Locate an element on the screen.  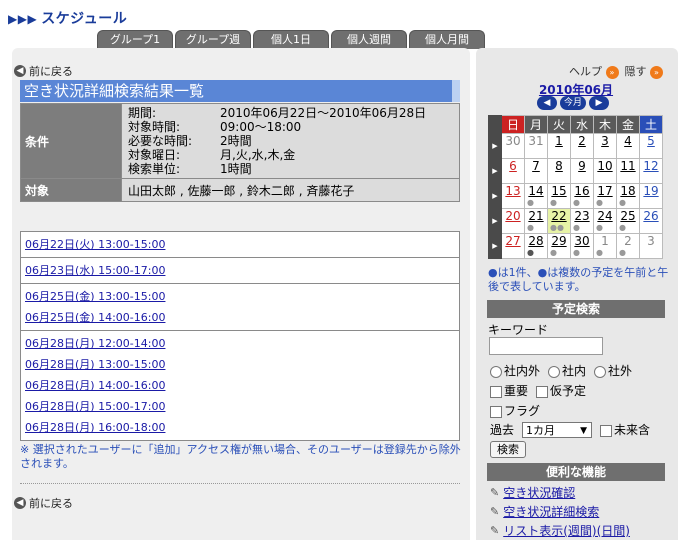
slot-link: 06月28日(月) 15:00-17:00 is located at coordinates (95, 406).